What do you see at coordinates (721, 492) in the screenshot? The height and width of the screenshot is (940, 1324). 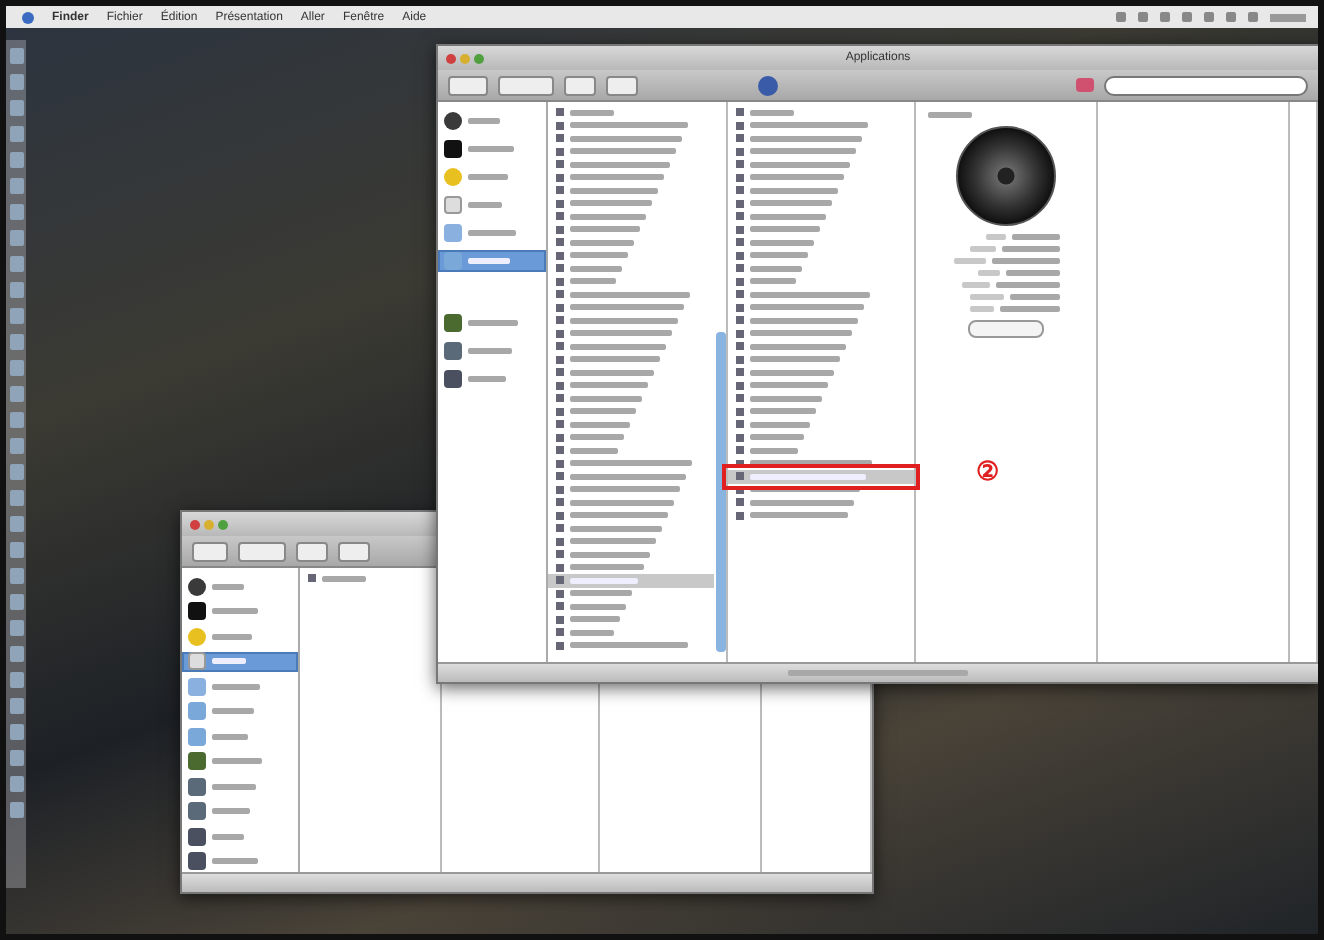 I see `scroll-bar` at bounding box center [721, 492].